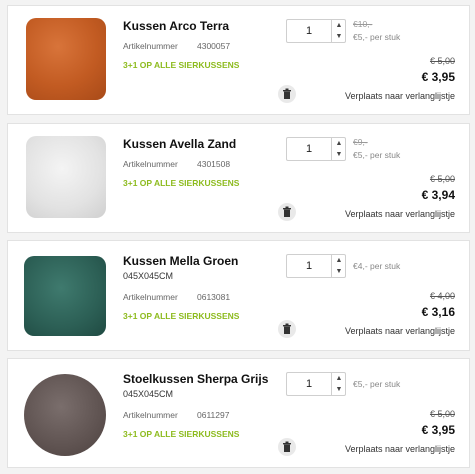 The height and width of the screenshot is (474, 475). Describe the element at coordinates (214, 164) in the screenshot. I see `article-number: 4301508` at that location.